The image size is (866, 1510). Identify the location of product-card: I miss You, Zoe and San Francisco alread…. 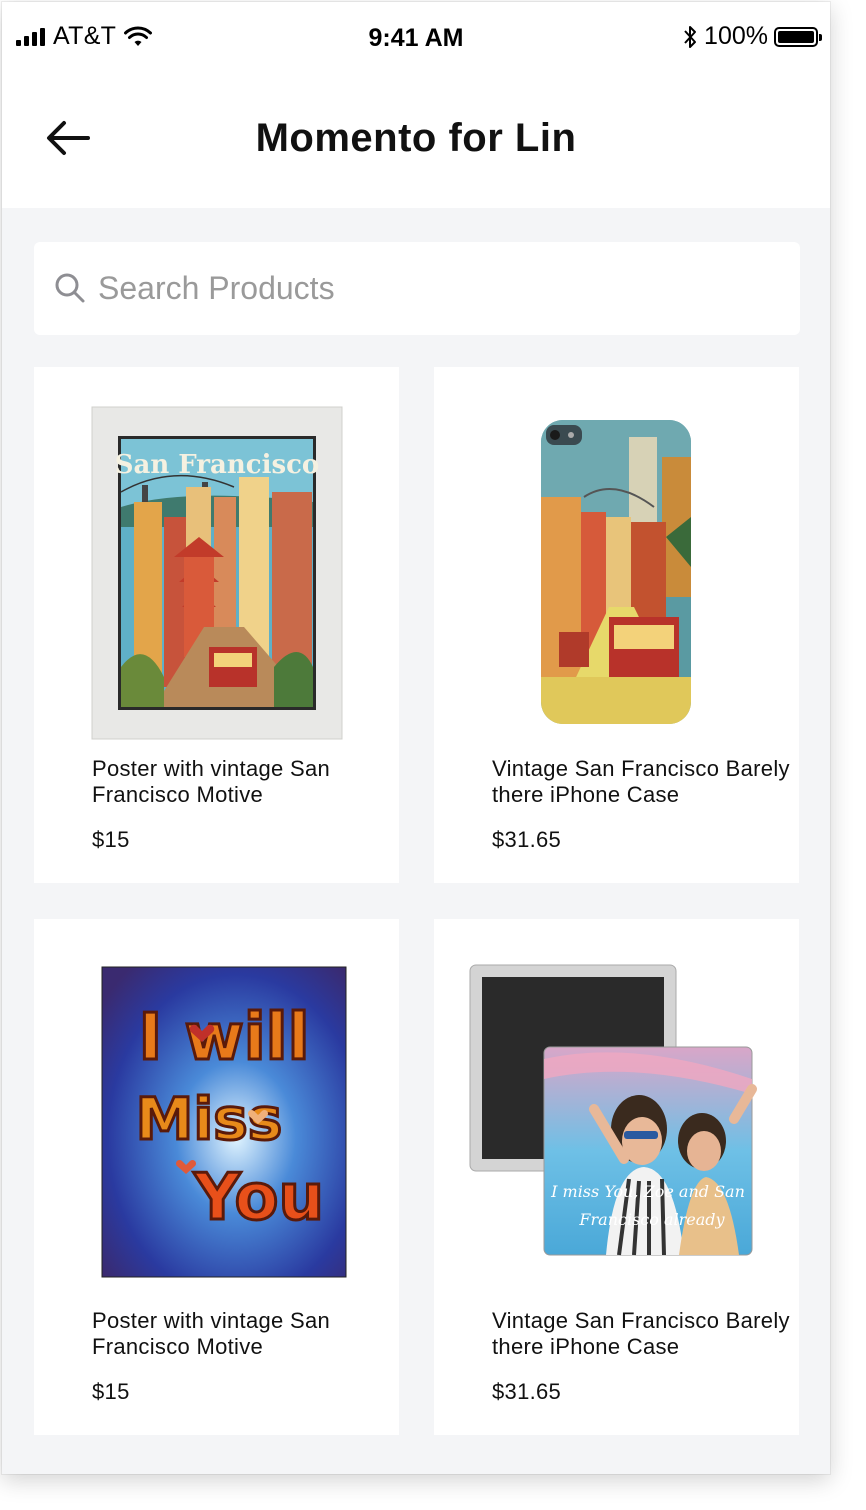
(616, 1177).